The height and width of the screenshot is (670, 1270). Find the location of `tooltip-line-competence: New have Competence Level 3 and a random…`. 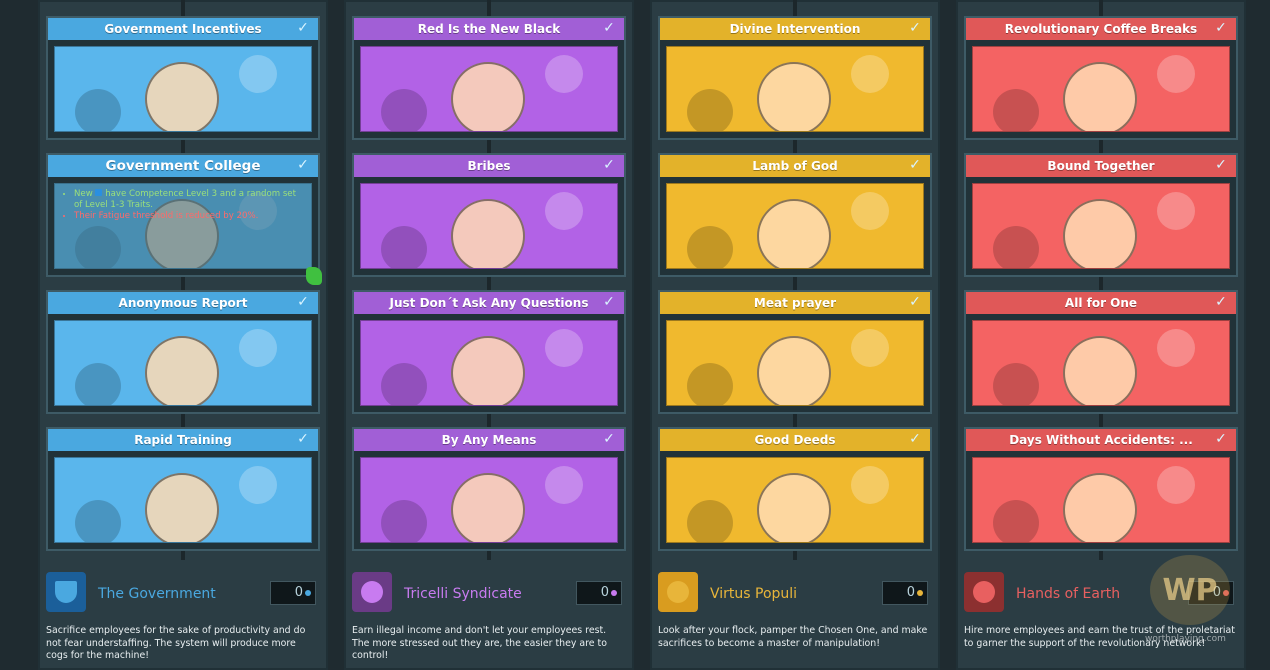

tooltip-line-competence: New have Competence Level 3 and a random… is located at coordinates (189, 200).